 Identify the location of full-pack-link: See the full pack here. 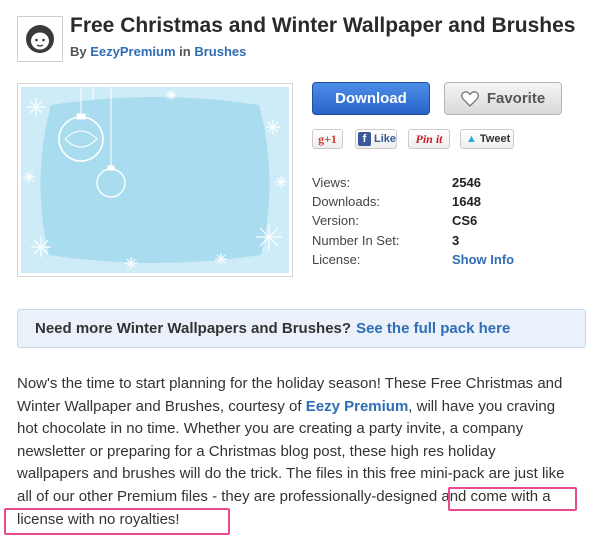
(433, 328).